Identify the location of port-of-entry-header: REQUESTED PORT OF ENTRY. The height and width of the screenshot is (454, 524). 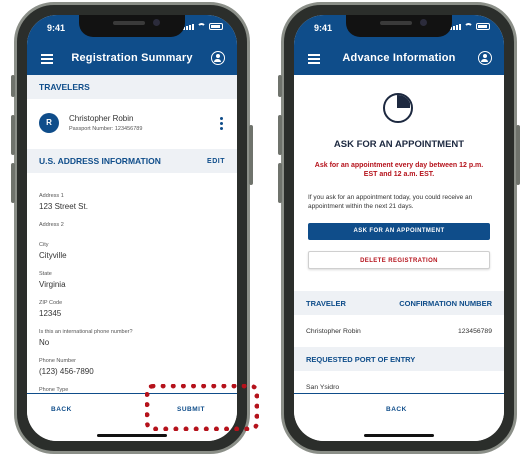
(399, 359).